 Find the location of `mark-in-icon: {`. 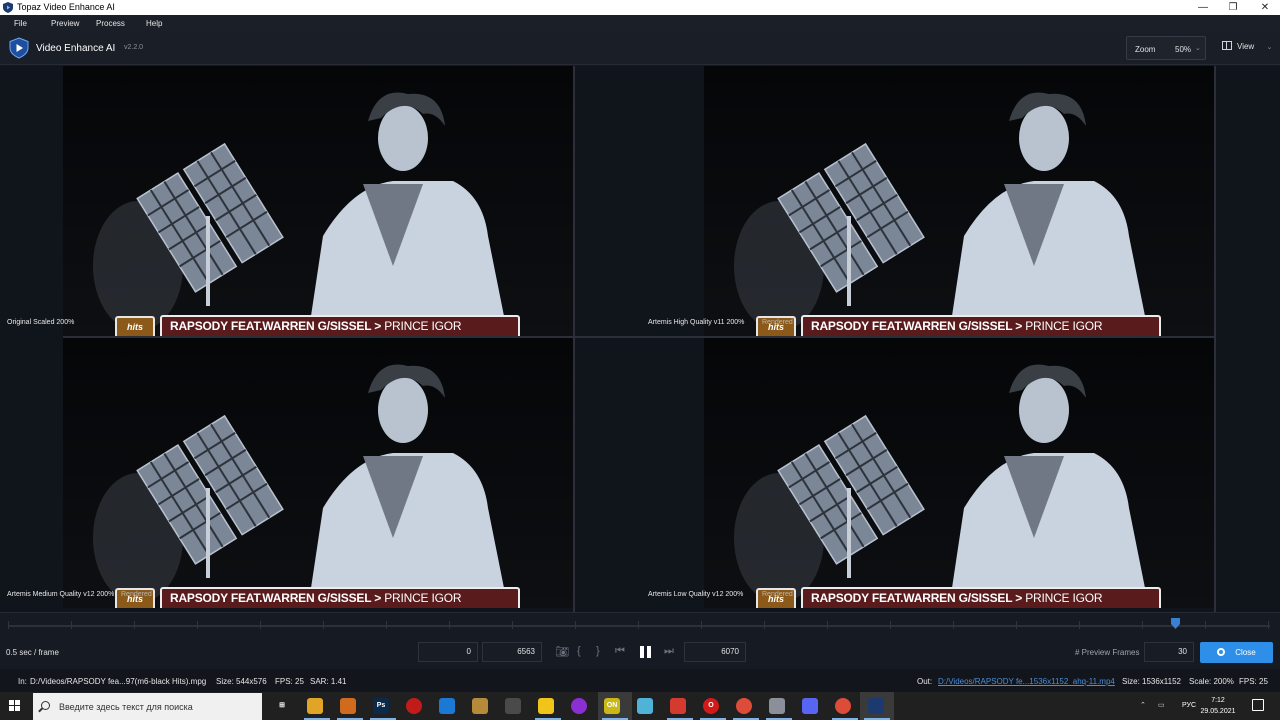

mark-in-icon: { is located at coordinates (579, 651).